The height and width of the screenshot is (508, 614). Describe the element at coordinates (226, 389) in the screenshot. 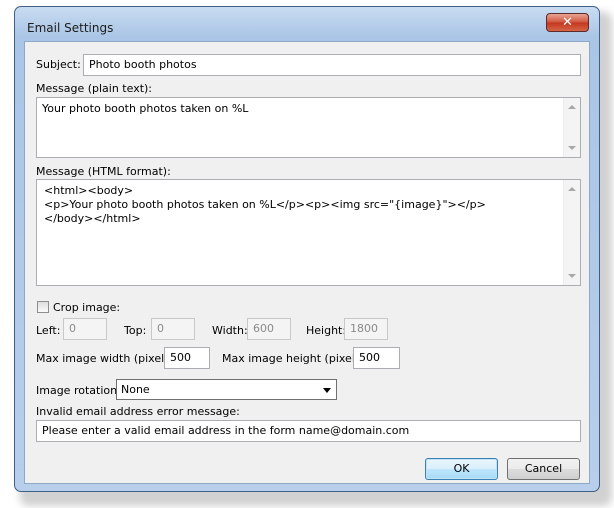

I see `rotation-select: None` at that location.